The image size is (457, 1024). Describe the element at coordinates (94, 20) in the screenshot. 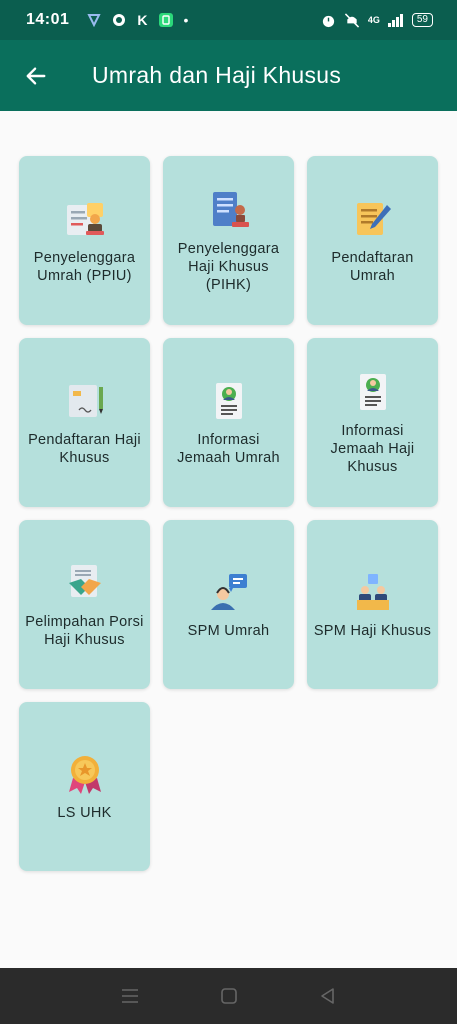

I see `app-notification-icon` at that location.